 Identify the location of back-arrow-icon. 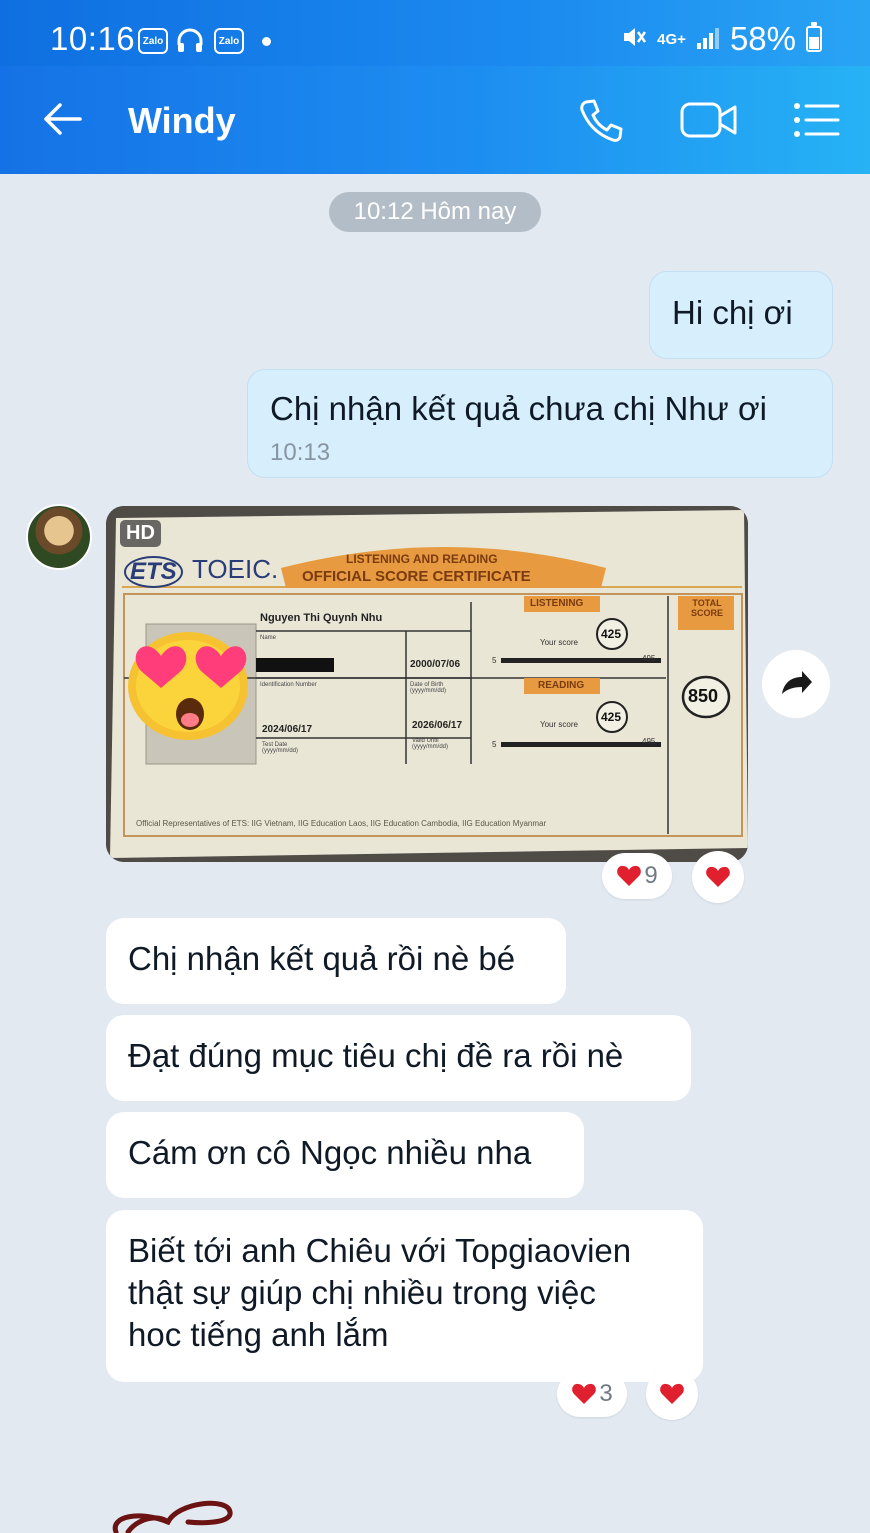
(63, 119).